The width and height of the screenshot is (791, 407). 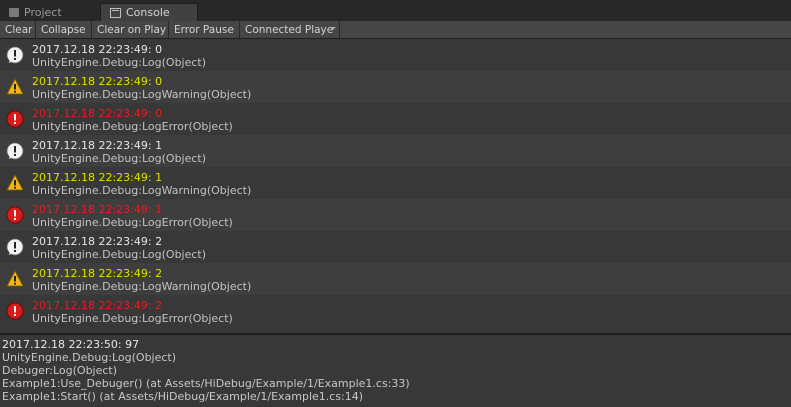 What do you see at coordinates (333, 28) in the screenshot?
I see `dropdown-arrow-icon` at bounding box center [333, 28].